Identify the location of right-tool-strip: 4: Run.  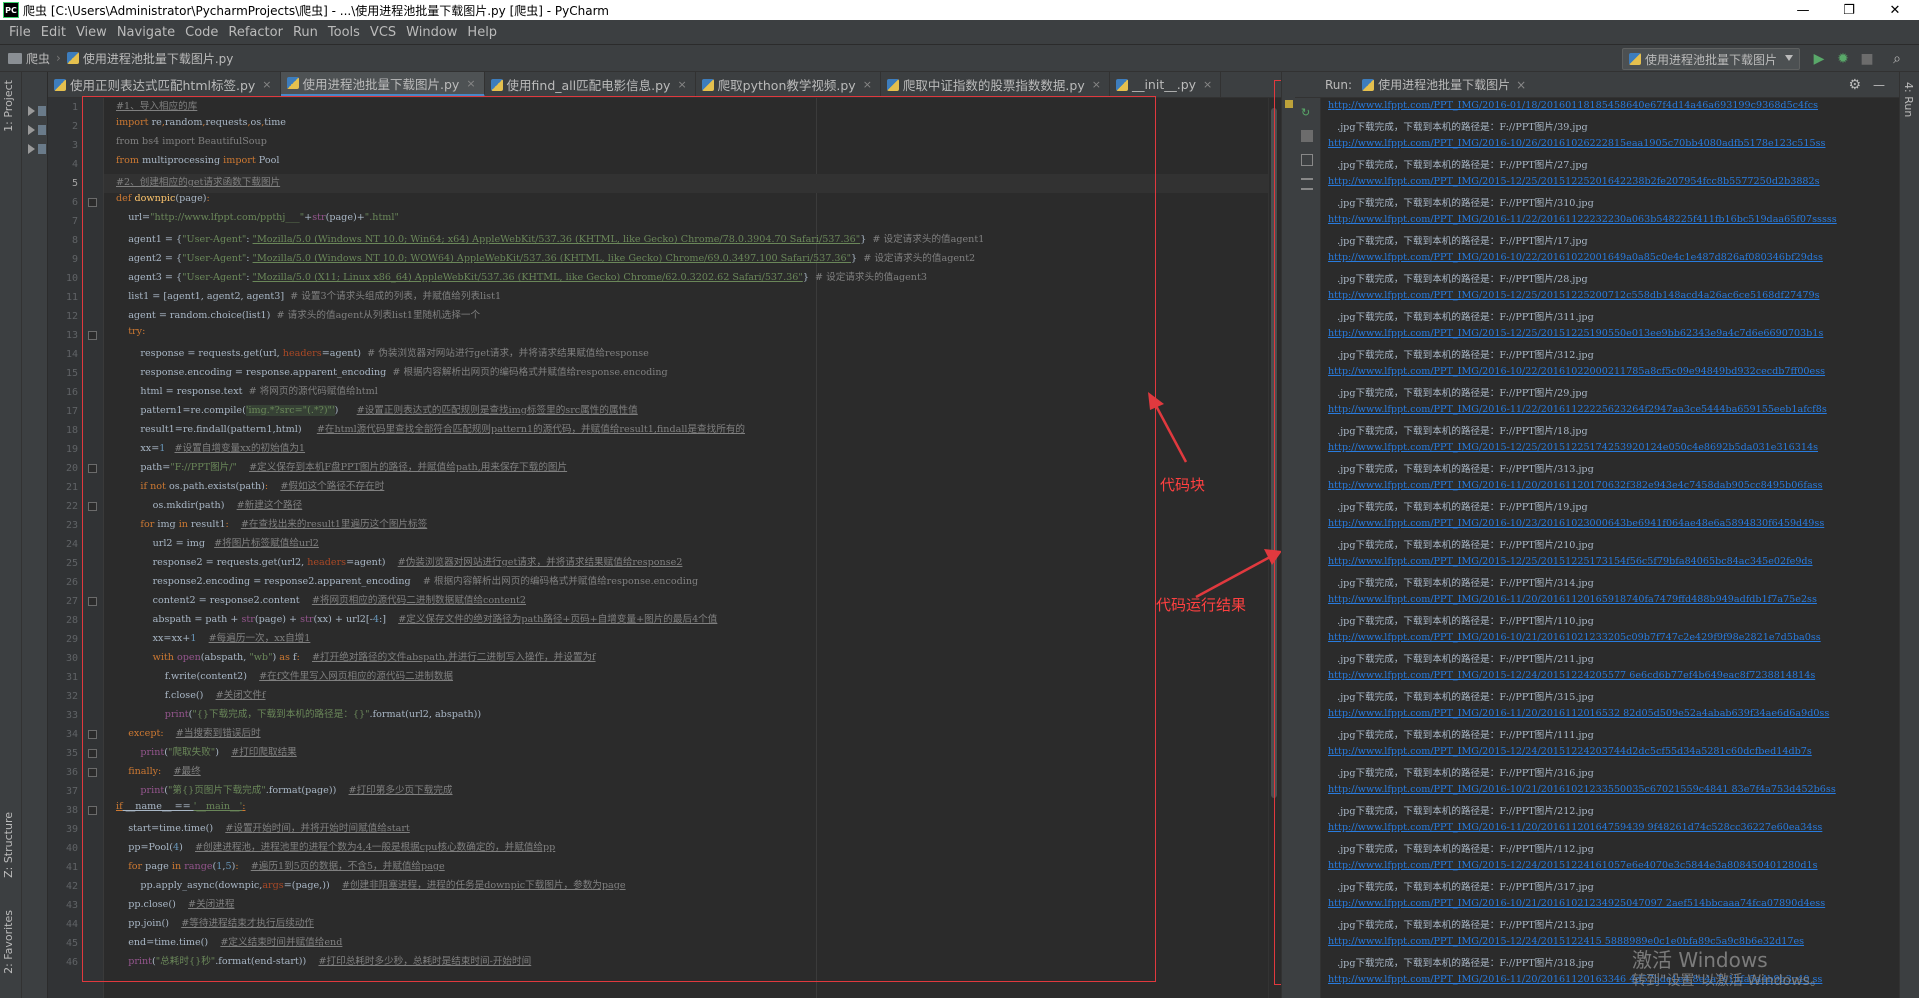
(1909, 535).